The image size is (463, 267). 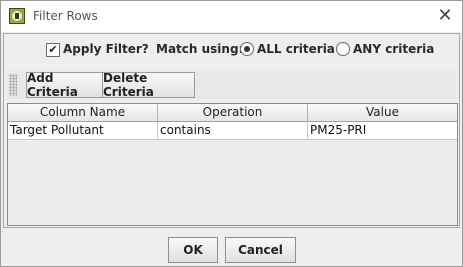 What do you see at coordinates (148, 85) in the screenshot?
I see `delete-criteria-button: Delete Criteria` at bounding box center [148, 85].